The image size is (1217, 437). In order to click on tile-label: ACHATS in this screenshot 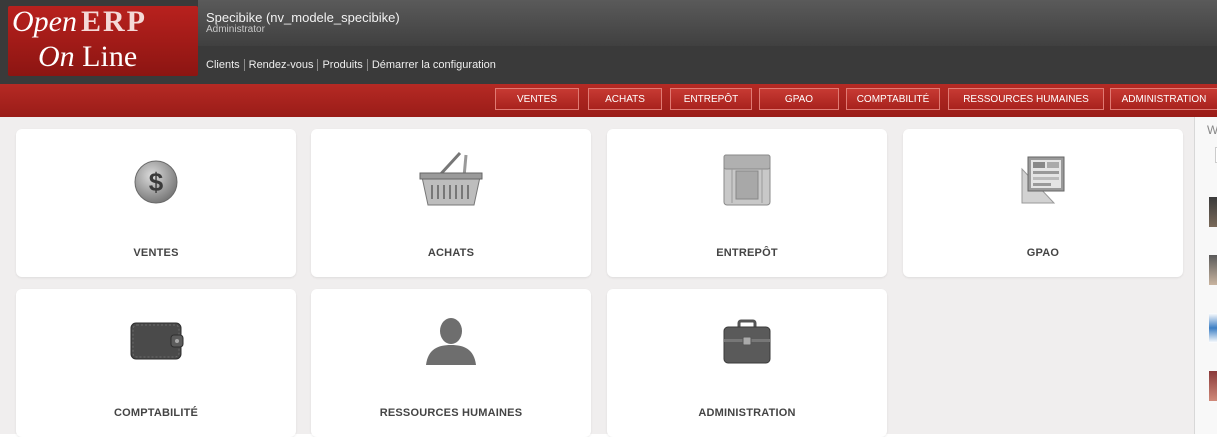, I will do `click(451, 253)`.